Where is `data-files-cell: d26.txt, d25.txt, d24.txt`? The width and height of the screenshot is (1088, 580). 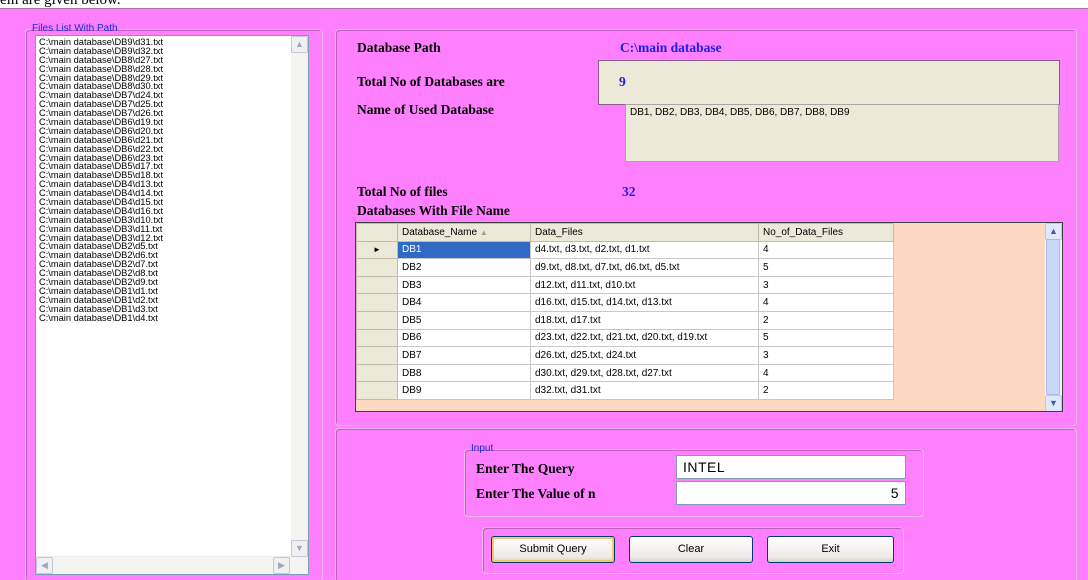
data-files-cell: d26.txt, d25.txt, d24.txt is located at coordinates (644, 355).